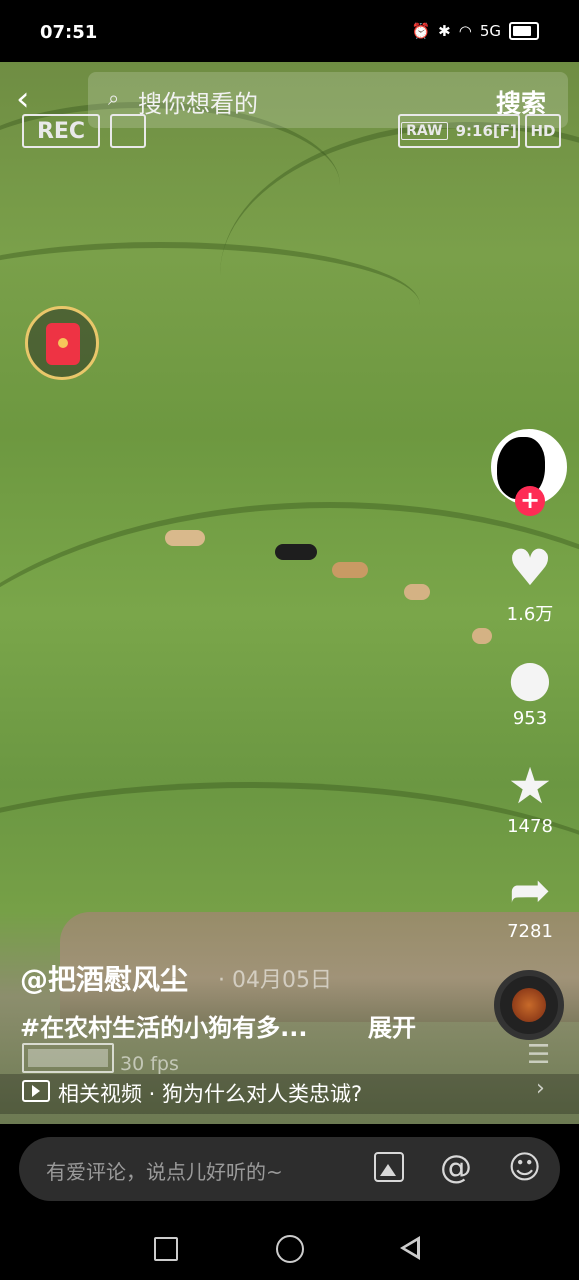 This screenshot has height=1280, width=579. Describe the element at coordinates (530, 826) in the screenshot. I see `favorite-count: 1478` at that location.